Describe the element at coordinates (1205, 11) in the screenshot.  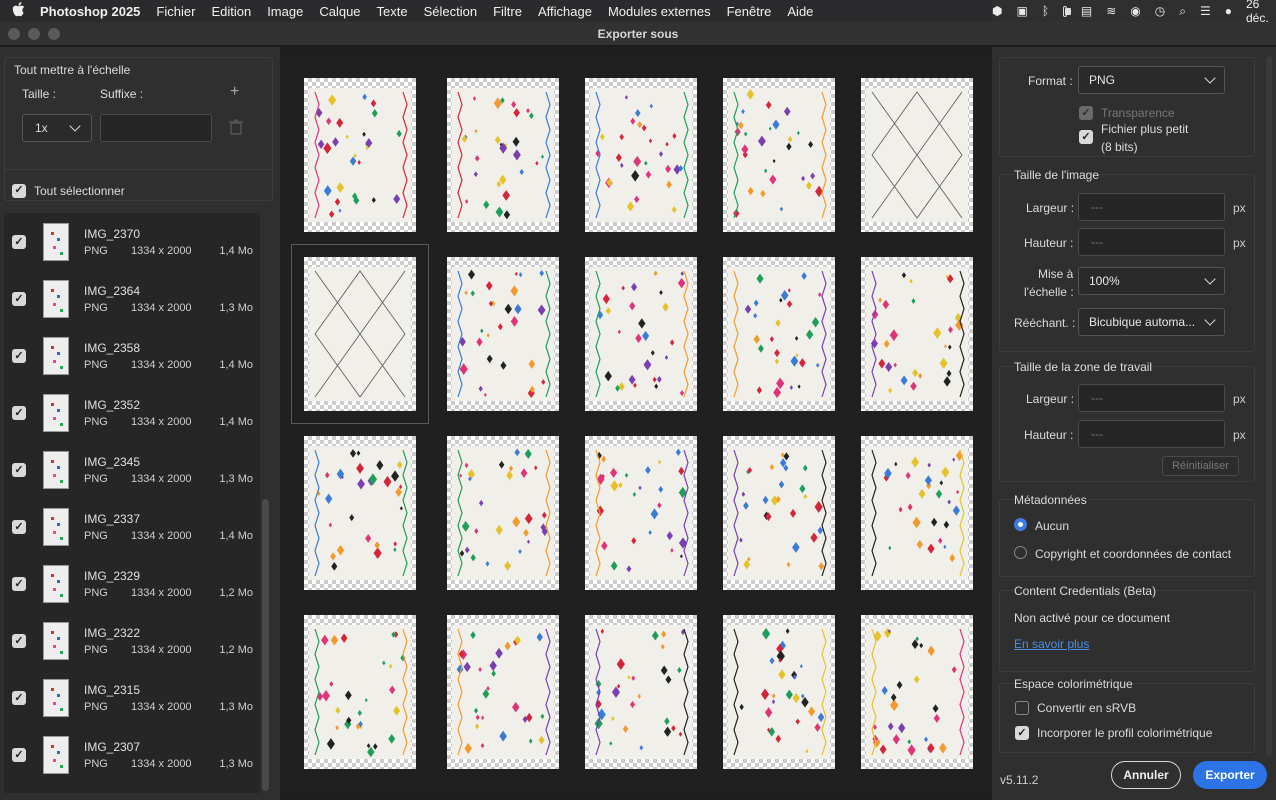
I see `control-center-icon: ☰` at that location.